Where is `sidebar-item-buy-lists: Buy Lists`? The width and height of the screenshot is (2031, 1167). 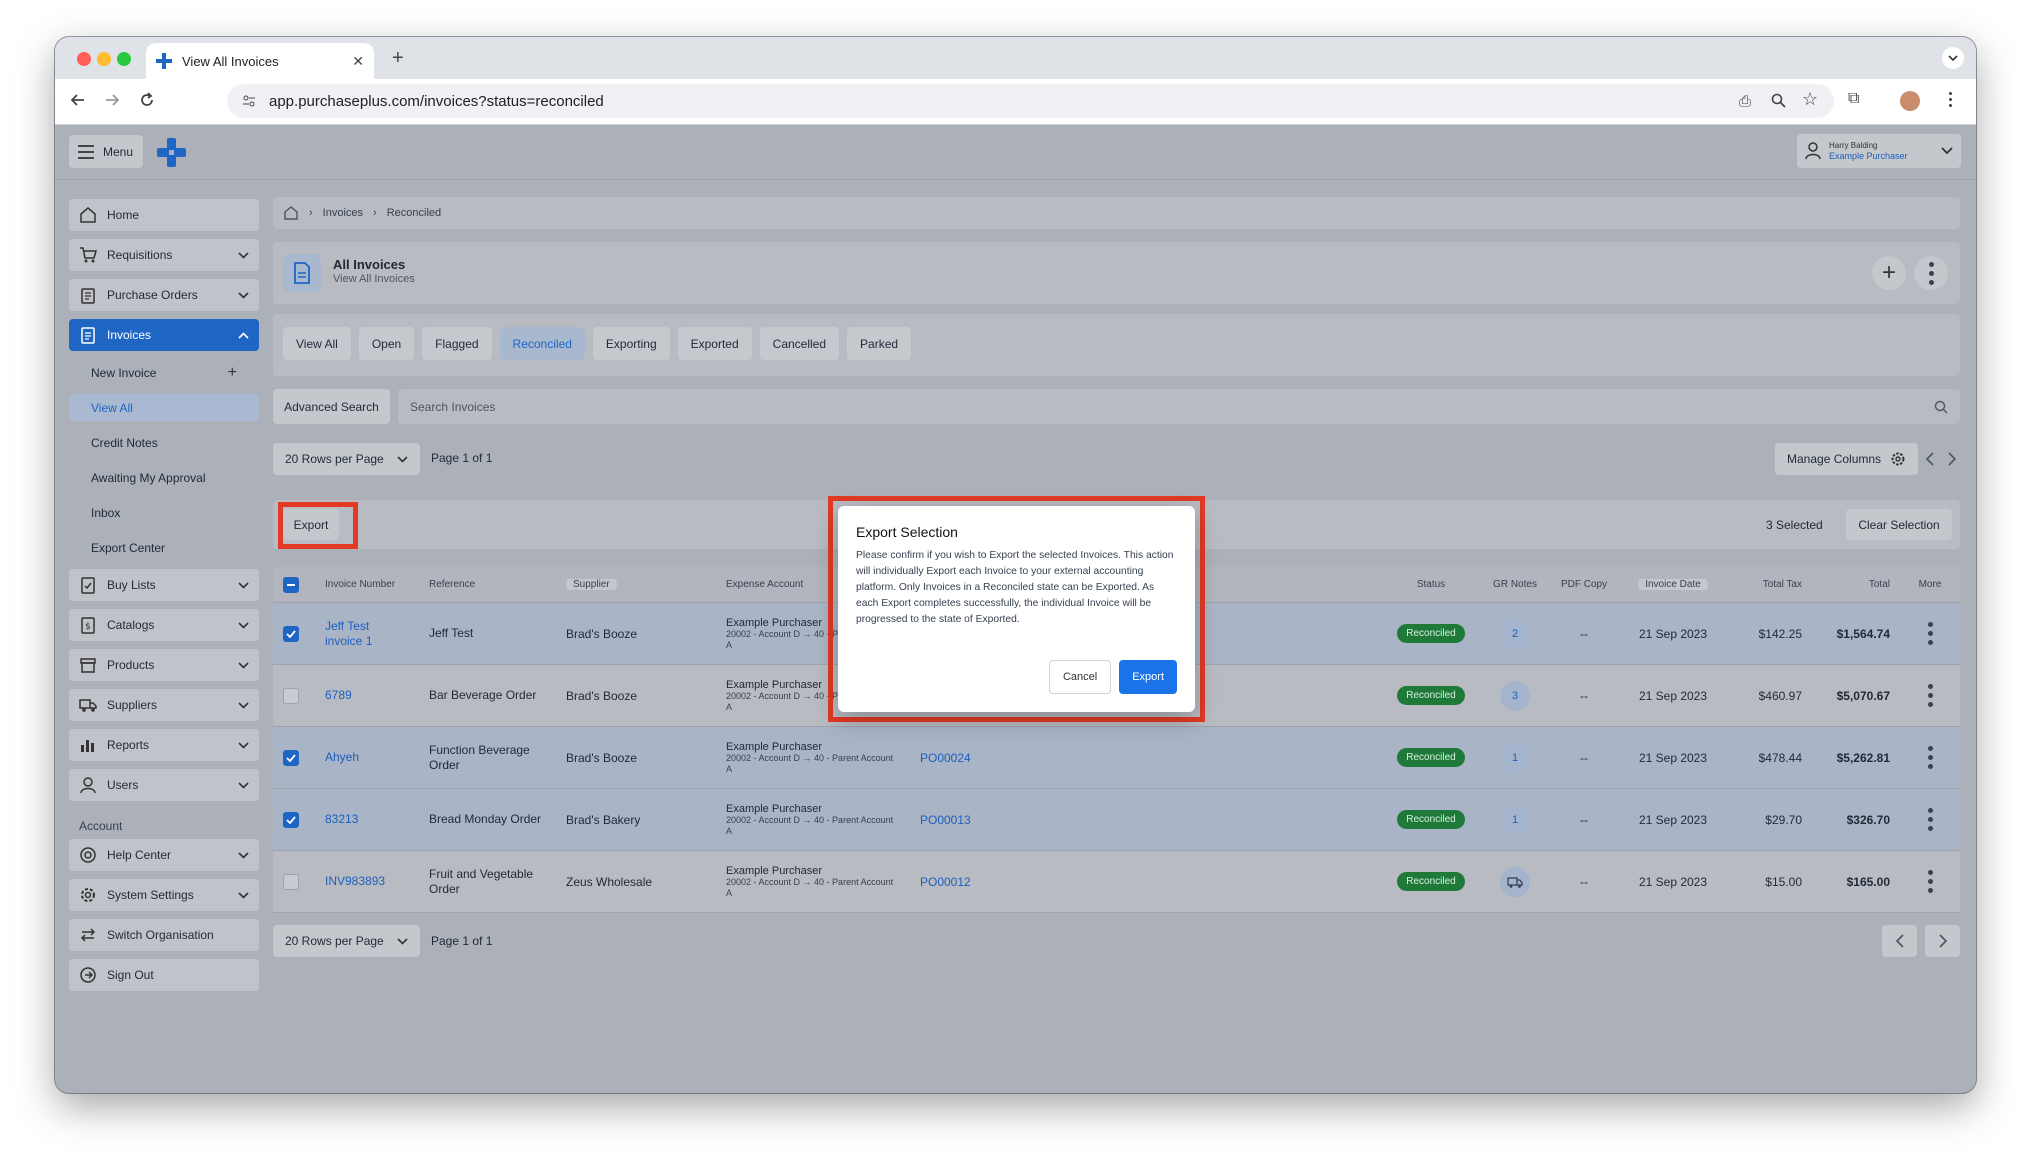 sidebar-item-buy-lists: Buy Lists is located at coordinates (164, 585).